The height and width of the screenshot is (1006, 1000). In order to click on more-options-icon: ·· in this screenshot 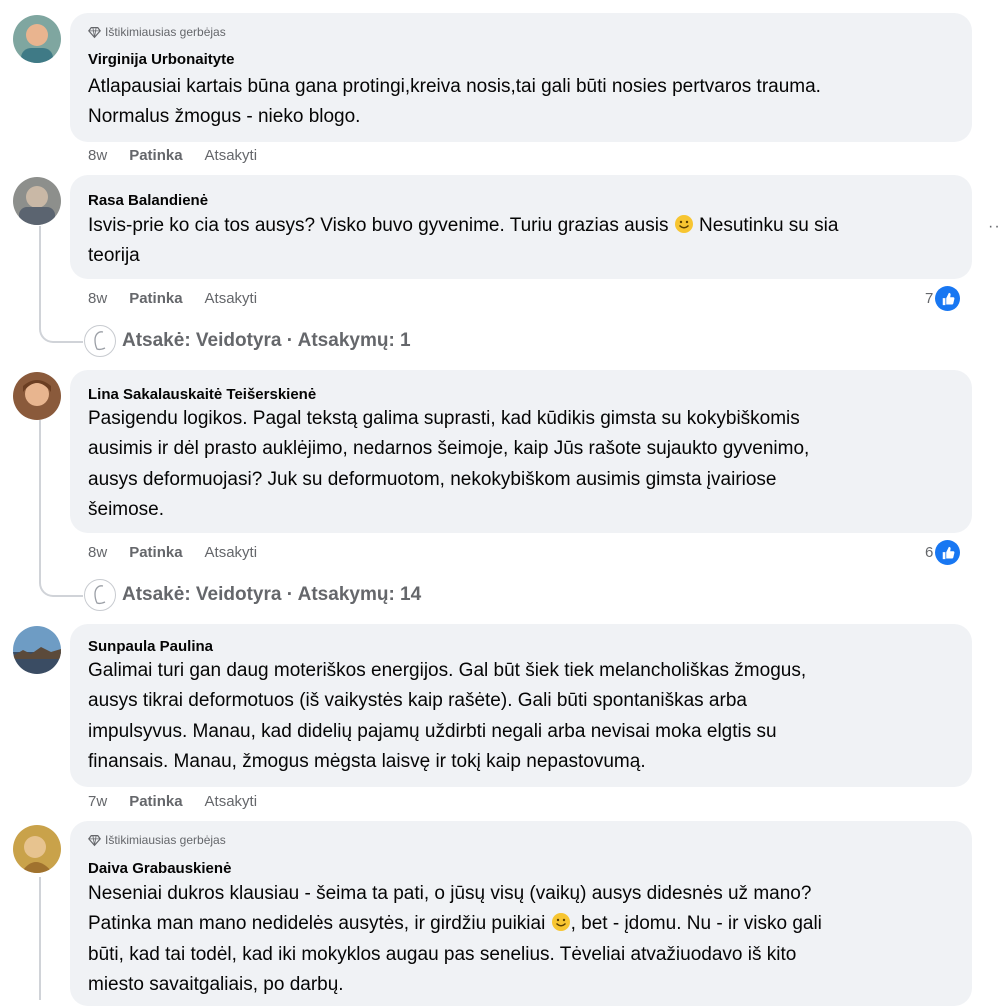, I will do `click(994, 227)`.